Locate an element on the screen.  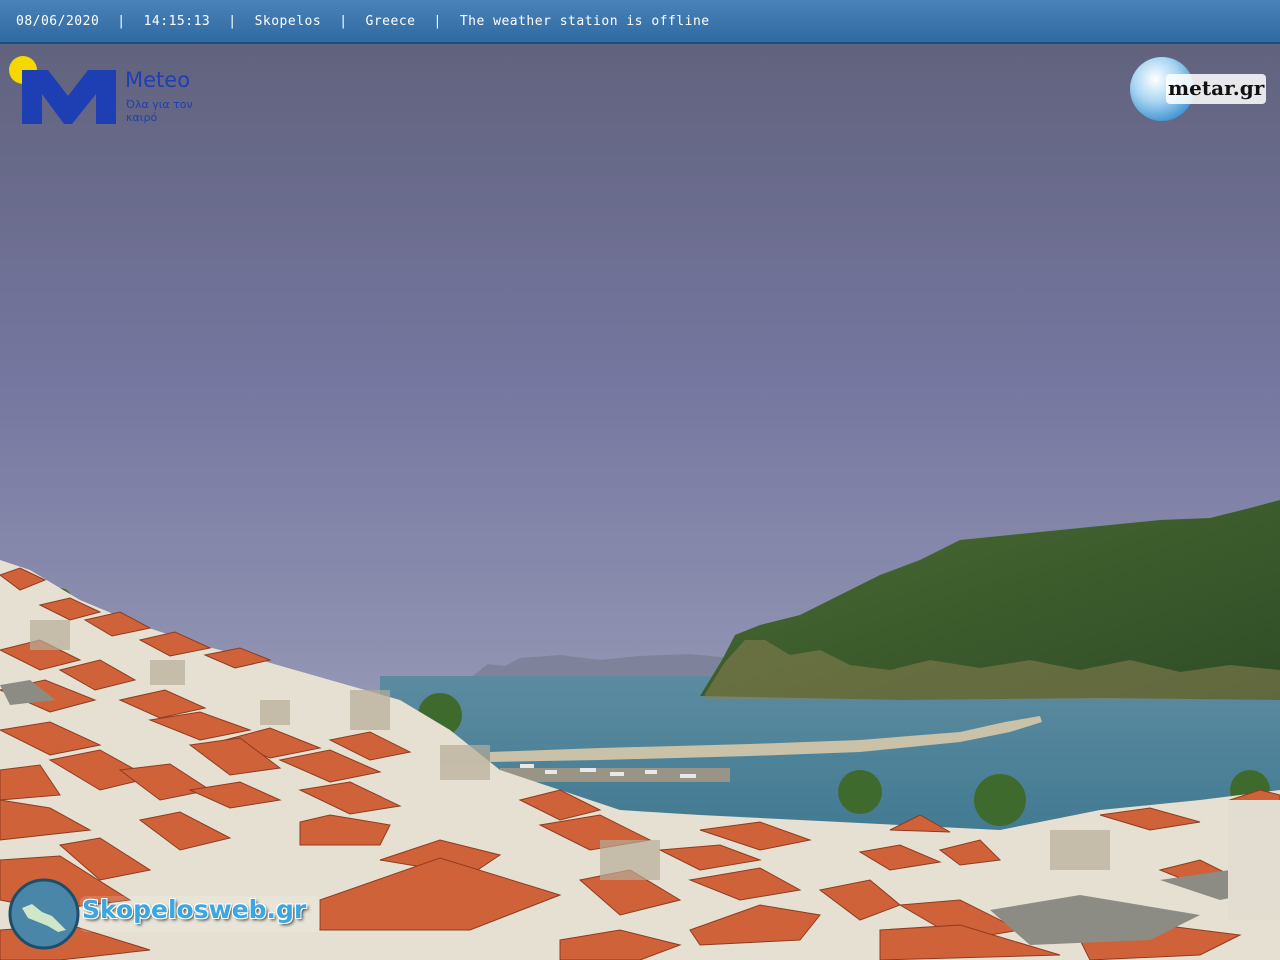
status-date: 08/06/2020 is located at coordinates (58, 21).